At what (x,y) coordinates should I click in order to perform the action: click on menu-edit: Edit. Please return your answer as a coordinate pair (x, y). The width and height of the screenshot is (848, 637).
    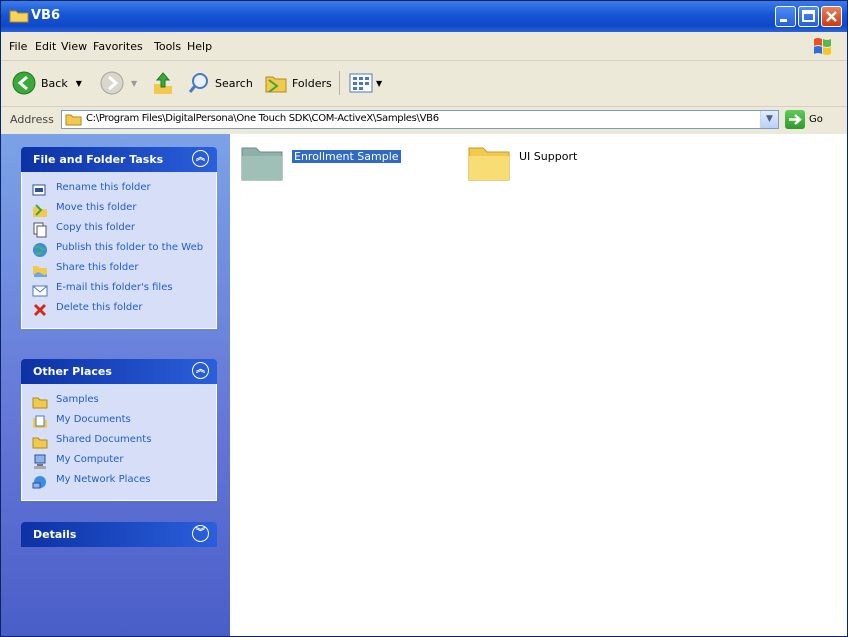
    Looking at the image, I should click on (45, 46).